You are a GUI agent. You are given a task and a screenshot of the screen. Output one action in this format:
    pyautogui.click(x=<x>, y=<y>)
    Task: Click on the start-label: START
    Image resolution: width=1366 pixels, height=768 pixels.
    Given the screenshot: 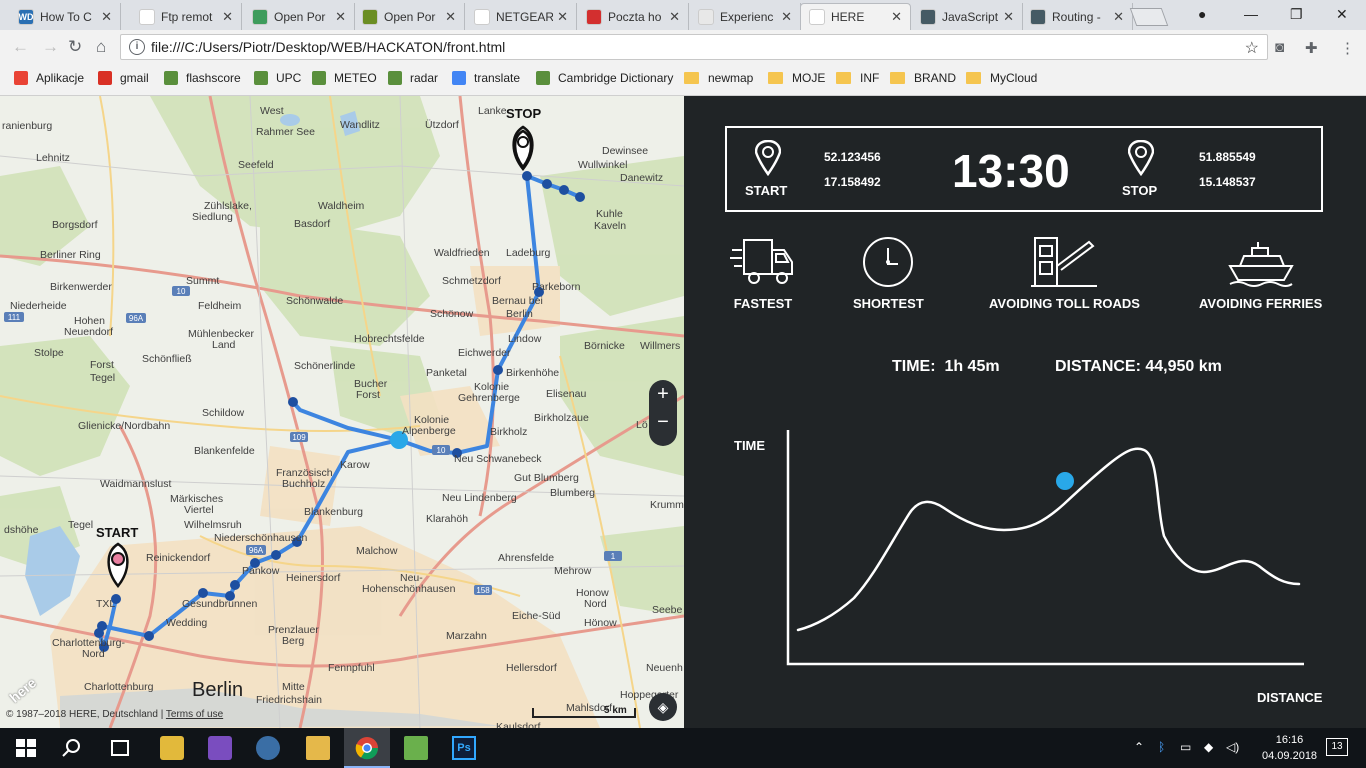 What is the action you would take?
    pyautogui.click(x=117, y=532)
    